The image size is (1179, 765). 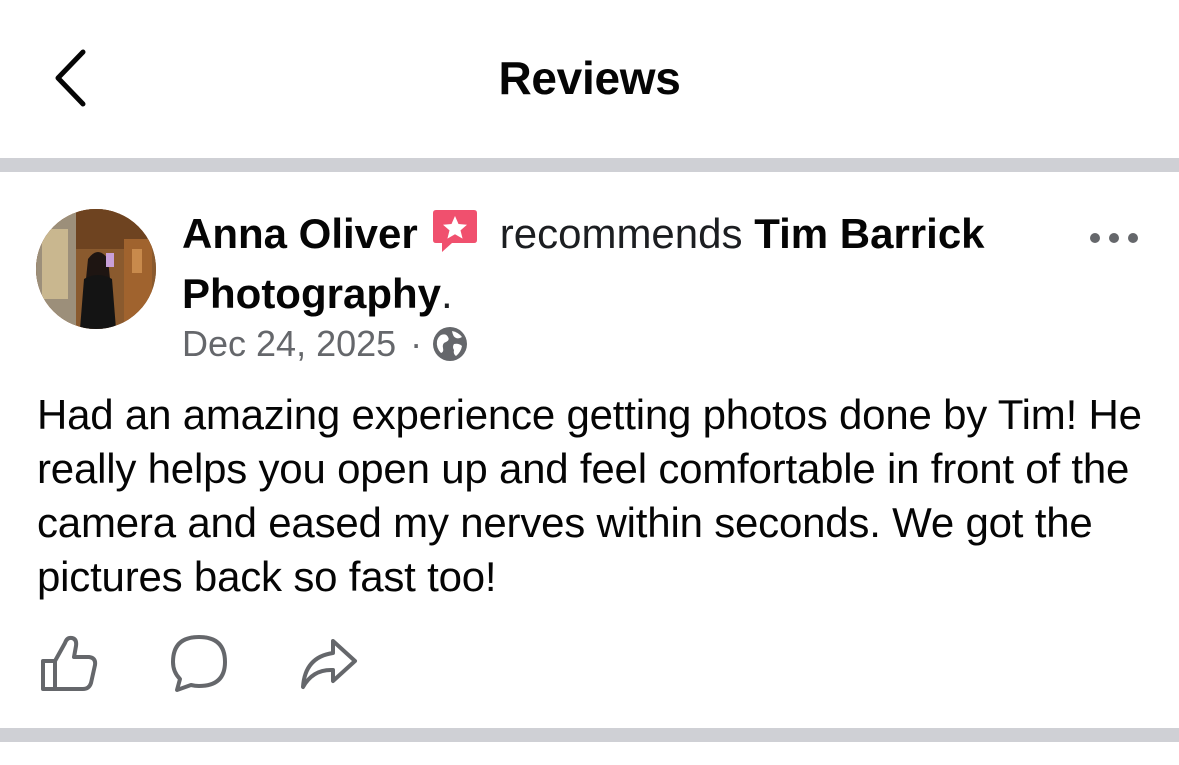 I want to click on recommends-text: recommends, so click(x=621, y=233).